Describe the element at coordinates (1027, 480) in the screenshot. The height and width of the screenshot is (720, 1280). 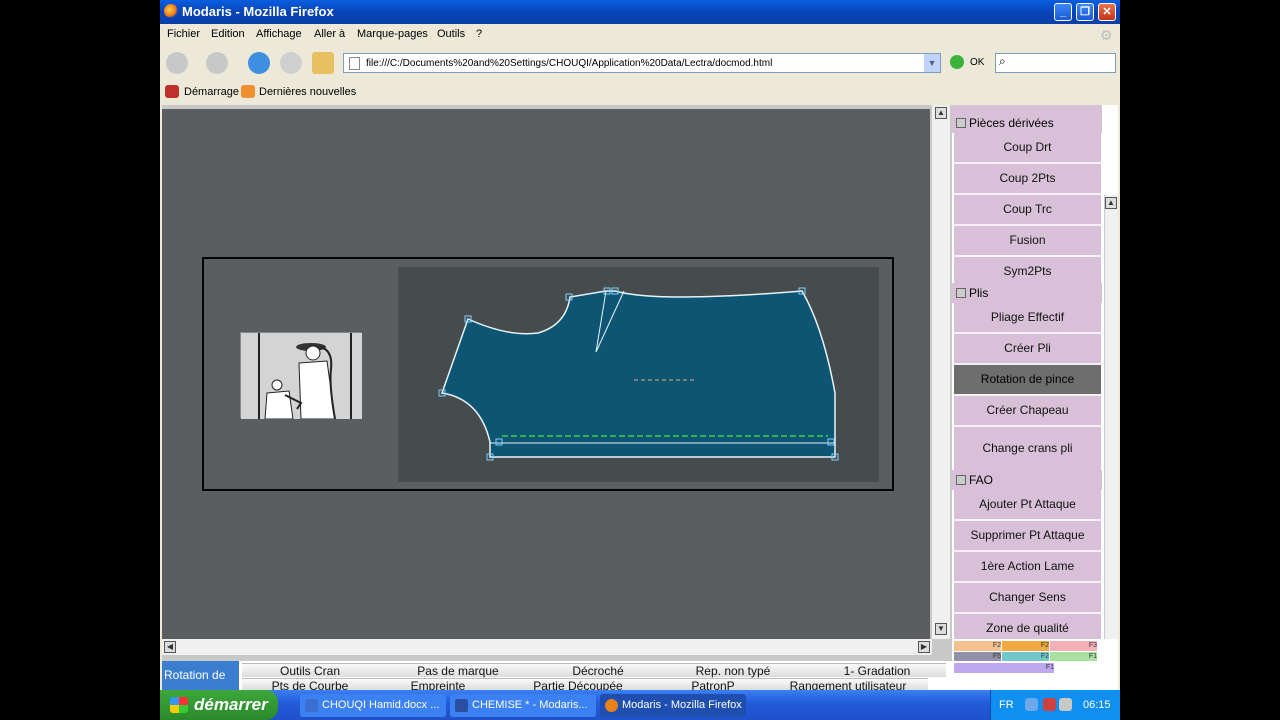
I see `section-fao: FAO` at that location.